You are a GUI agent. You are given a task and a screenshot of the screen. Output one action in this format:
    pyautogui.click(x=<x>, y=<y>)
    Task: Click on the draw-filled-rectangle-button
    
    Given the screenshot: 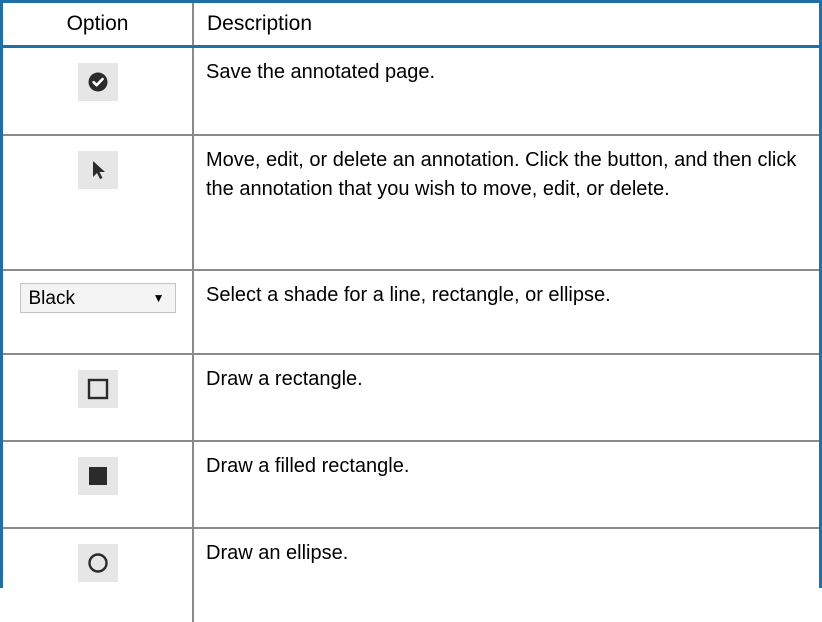 What is the action you would take?
    pyautogui.click(x=97, y=476)
    